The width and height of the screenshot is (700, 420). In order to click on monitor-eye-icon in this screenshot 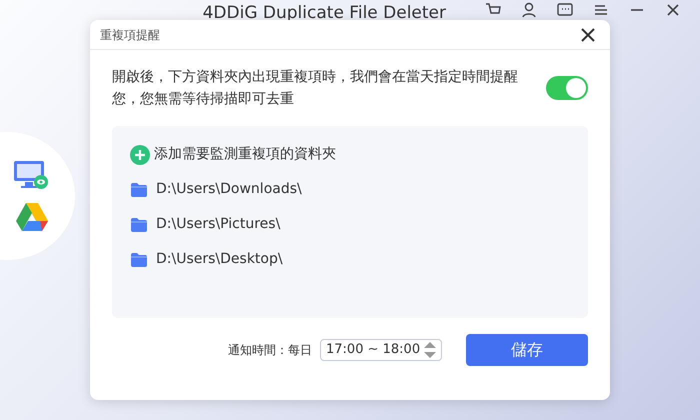, I will do `click(31, 176)`.